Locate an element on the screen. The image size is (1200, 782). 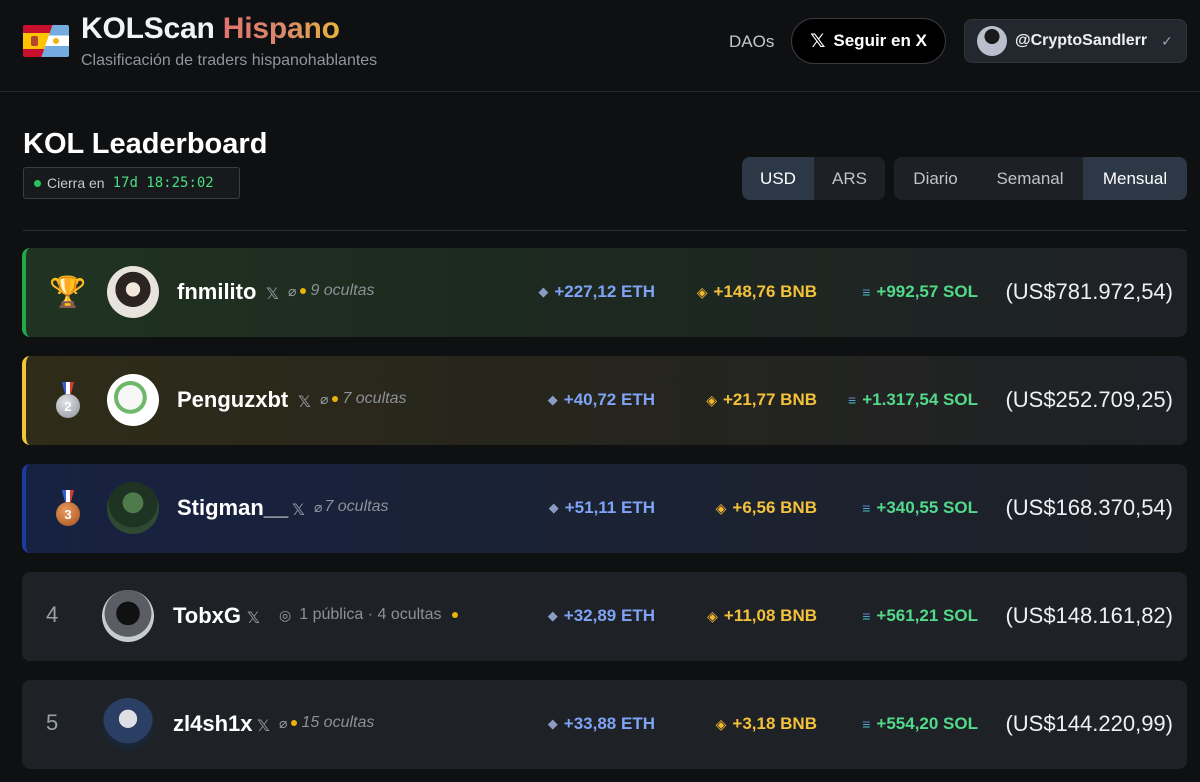
wallet-visibility: ◎ 1 pública · 4 ocultas is located at coordinates (369, 615).